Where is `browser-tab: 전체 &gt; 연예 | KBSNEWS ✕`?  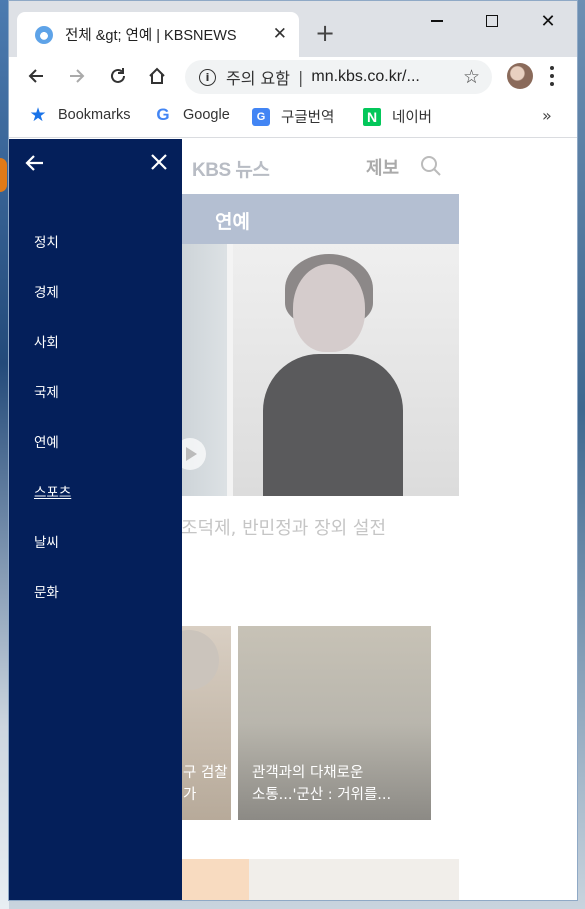
browser-tab: 전체 &gt; 연예 | KBSNEWS ✕ is located at coordinates (158, 34).